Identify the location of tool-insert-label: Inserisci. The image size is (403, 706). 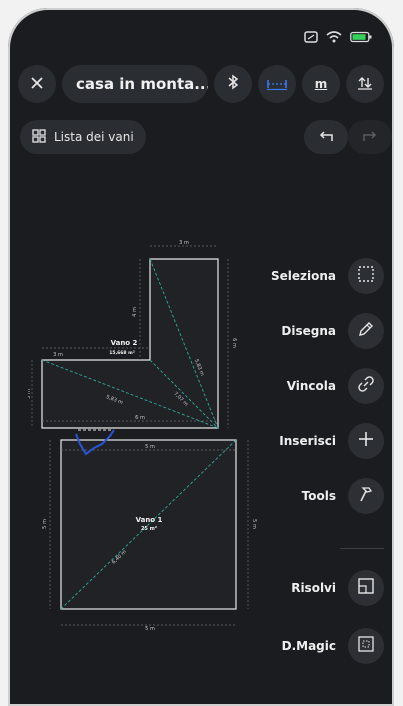
(307, 441).